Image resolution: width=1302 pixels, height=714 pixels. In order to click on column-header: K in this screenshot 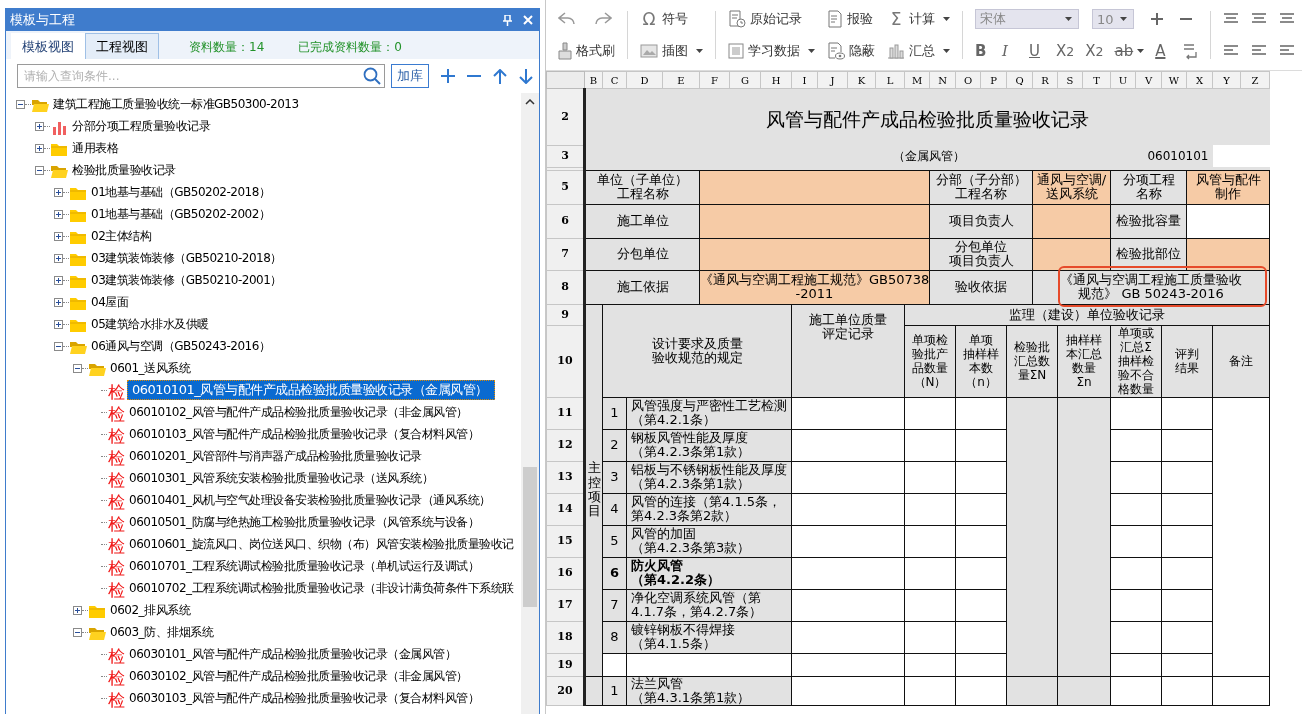, I will do `click(861, 80)`.